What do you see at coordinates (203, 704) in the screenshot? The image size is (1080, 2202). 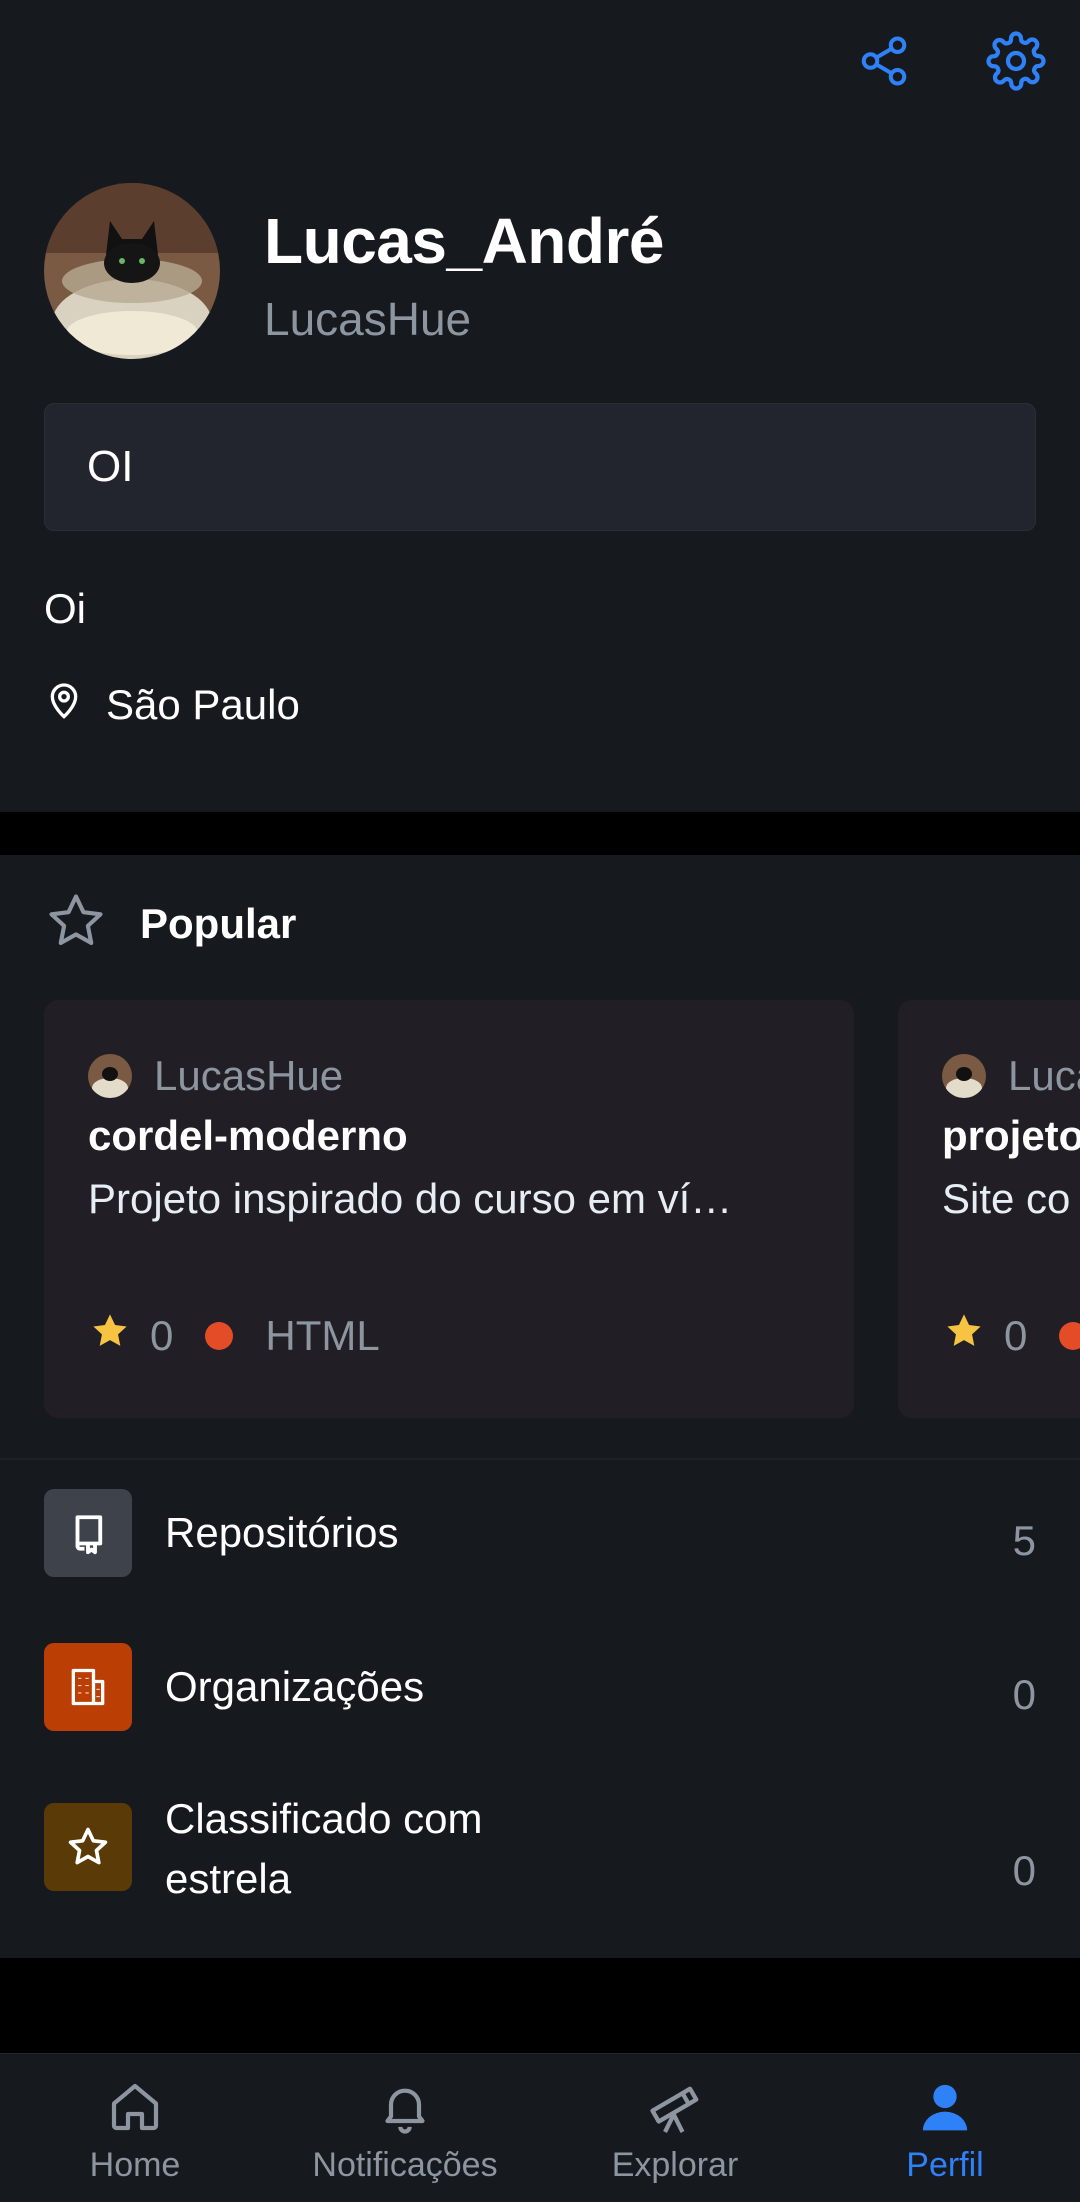 I see `location-text: São Paulo` at bounding box center [203, 704].